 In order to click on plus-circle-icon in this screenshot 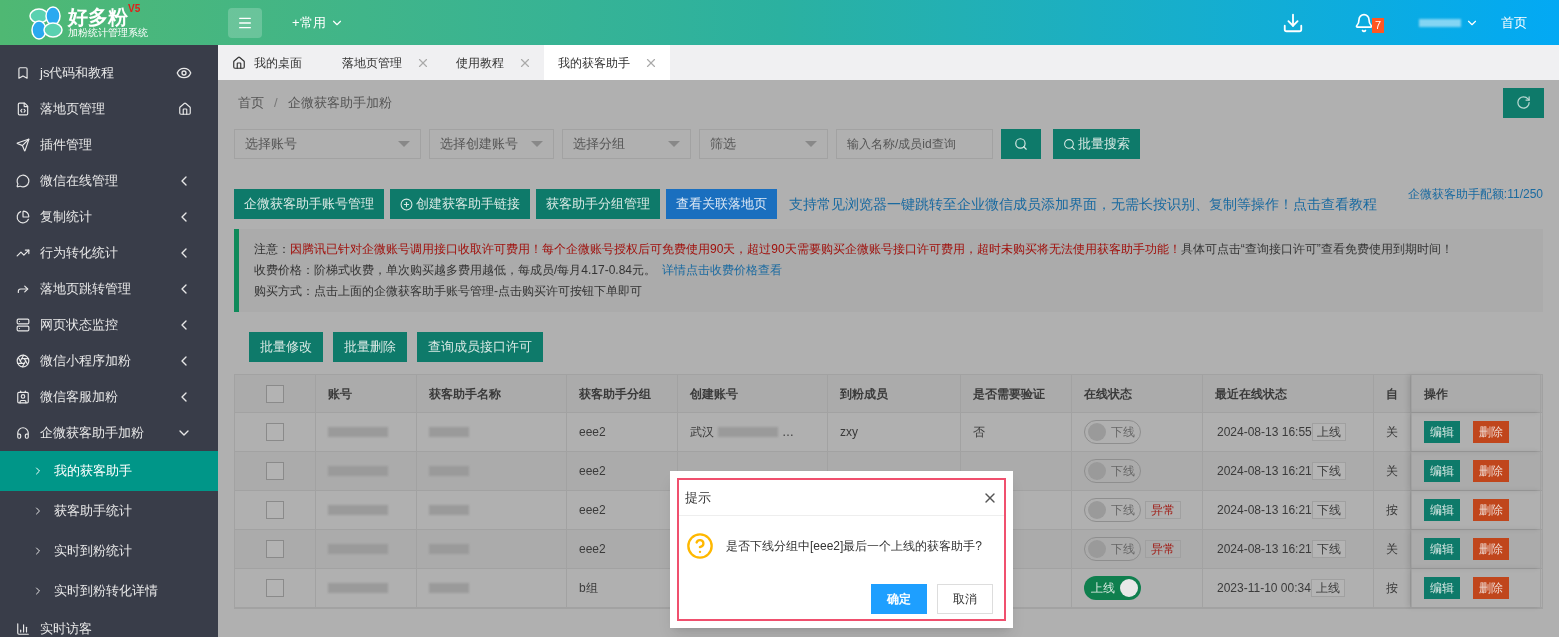, I will do `click(406, 204)`.